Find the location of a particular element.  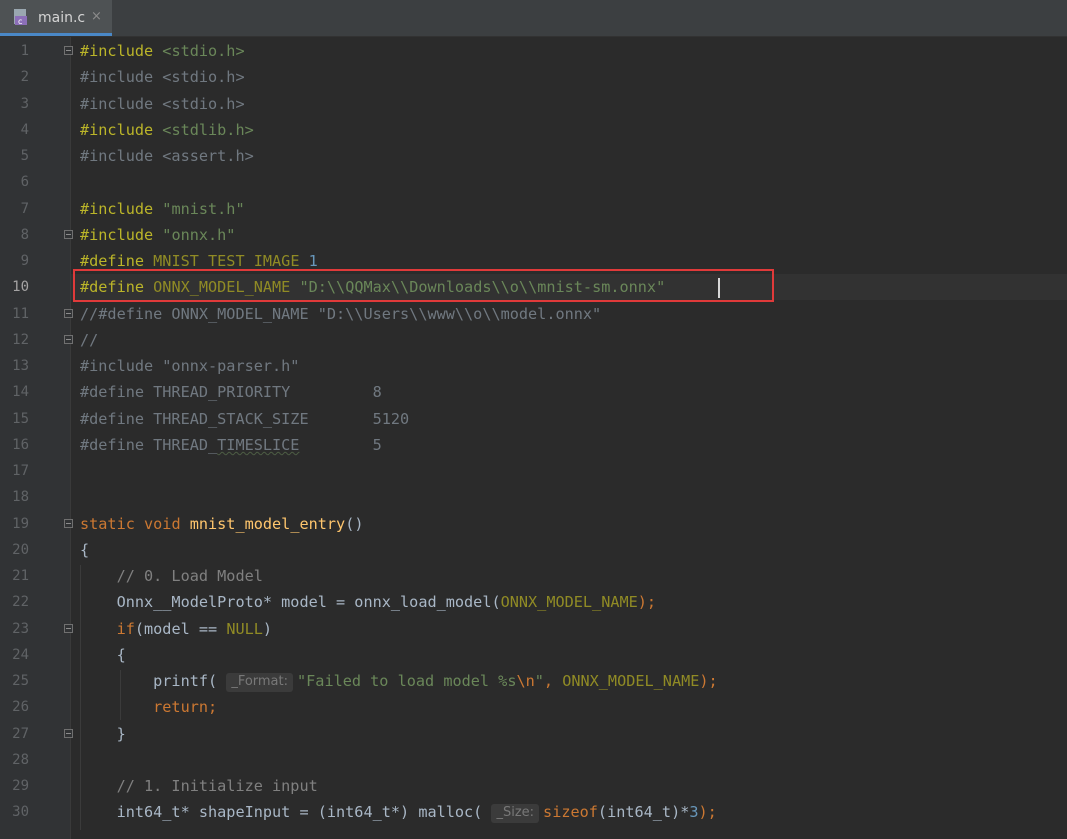

line-number: 27 is located at coordinates (20, 734).